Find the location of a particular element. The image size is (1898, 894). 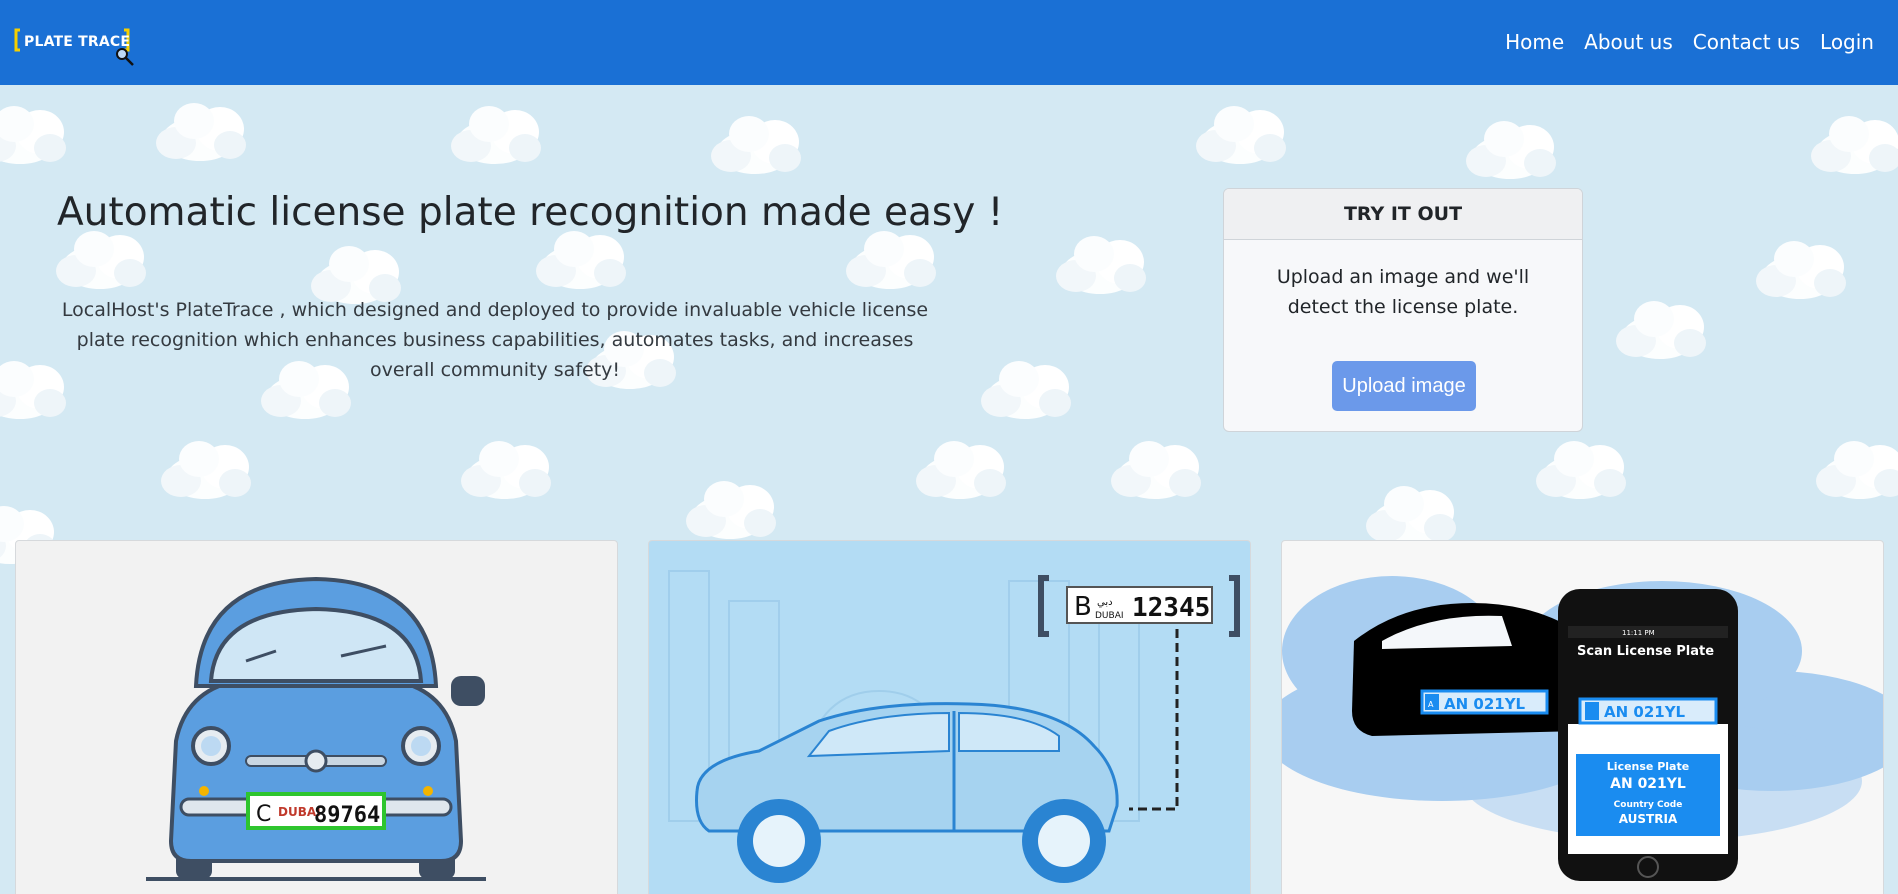

feature-card-vintage-car: C DUBAI 89764 is located at coordinates (316, 717).